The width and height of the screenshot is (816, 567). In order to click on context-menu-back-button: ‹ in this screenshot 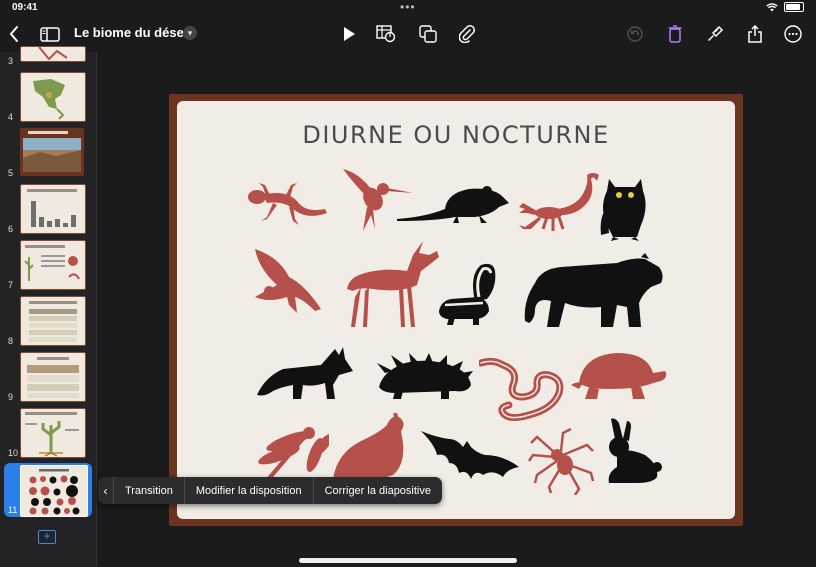, I will do `click(105, 490)`.